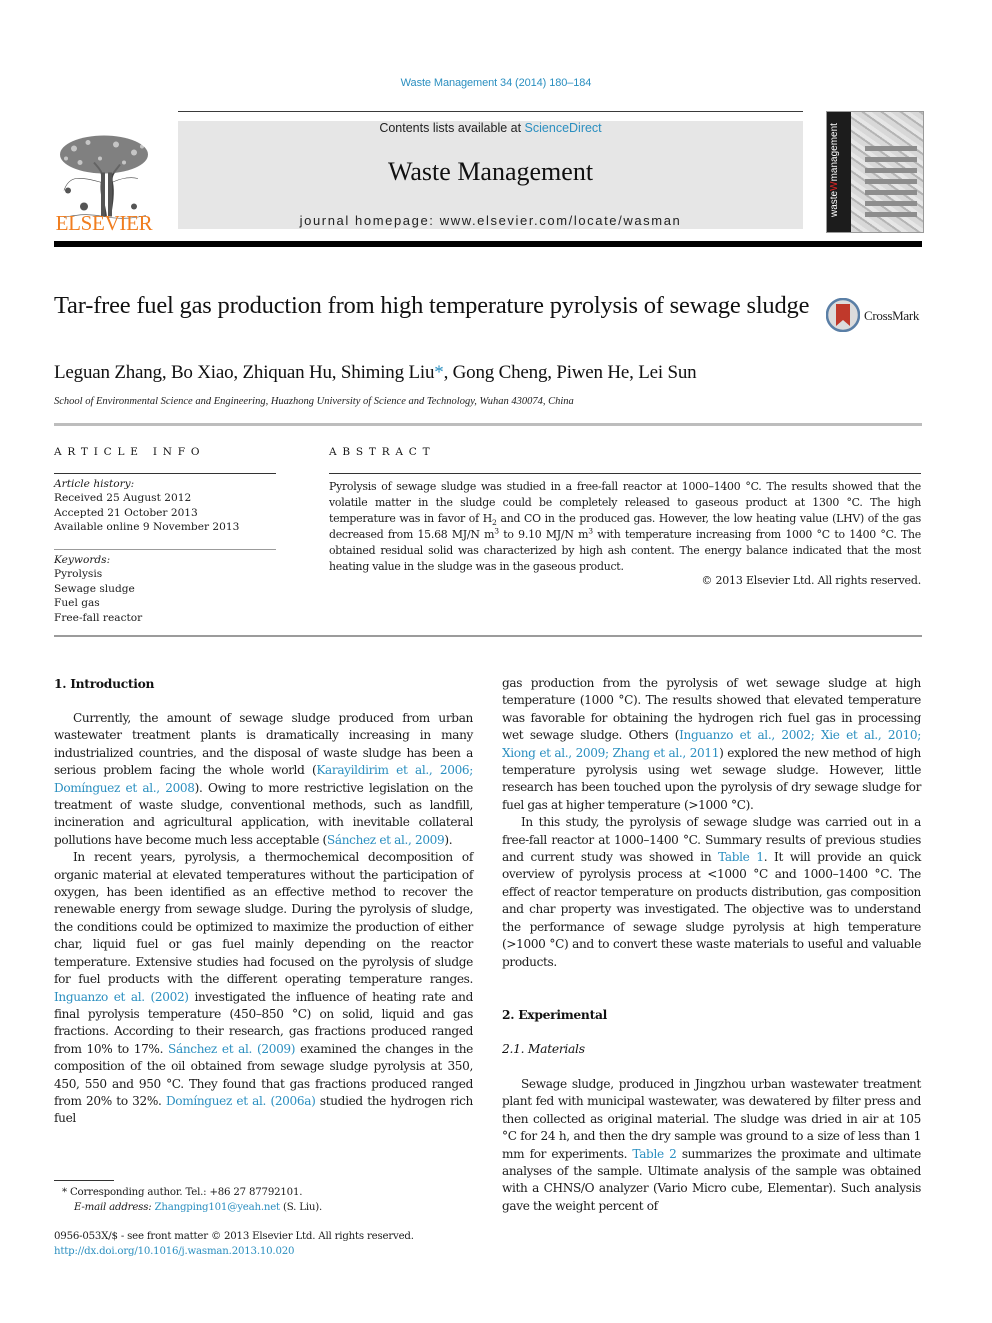  Describe the element at coordinates (892, 315) in the screenshot. I see `crossmark-label: CrossMark` at that location.